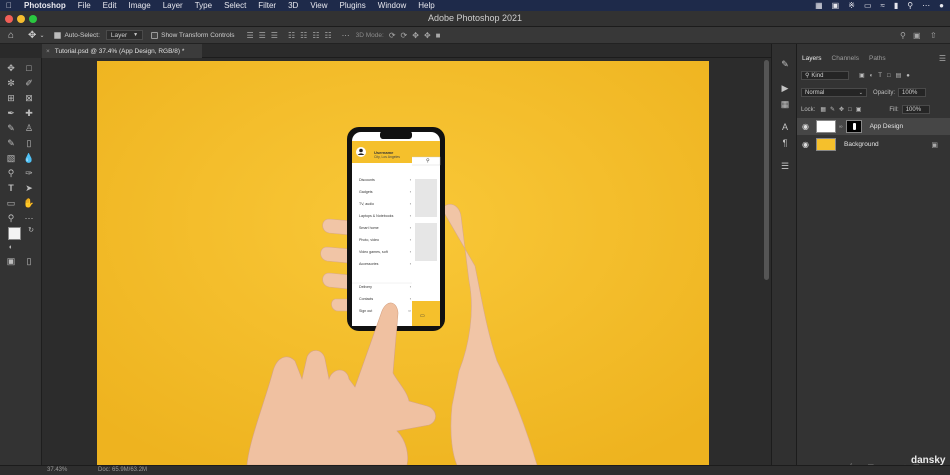  Describe the element at coordinates (45, 5) in the screenshot. I see `menu-app-name: Photoshop` at that location.